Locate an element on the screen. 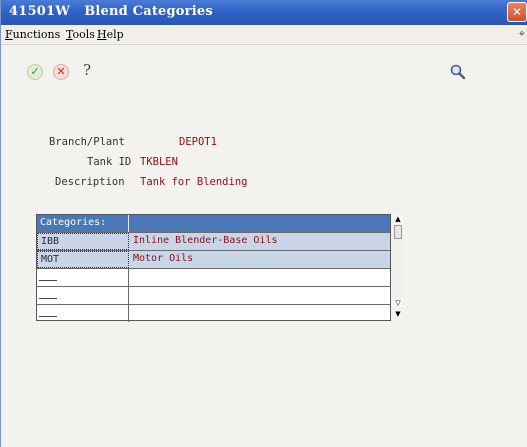  menu-tools: Tools is located at coordinates (80, 34).